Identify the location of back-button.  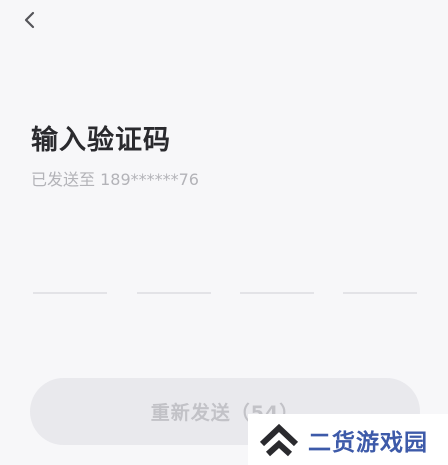
(30, 20).